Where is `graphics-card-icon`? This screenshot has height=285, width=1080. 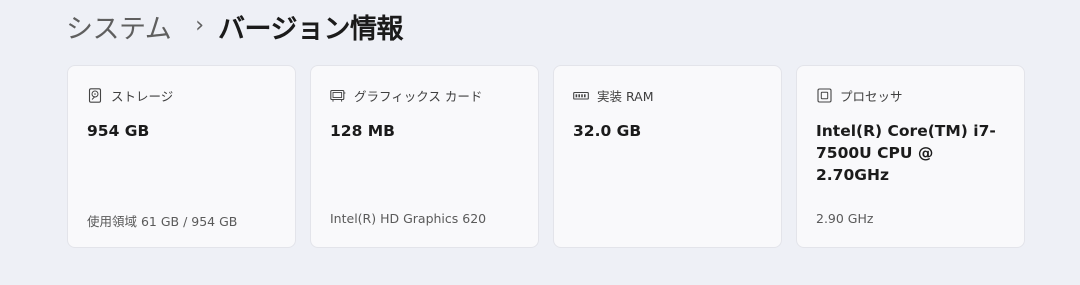
graphics-card-icon is located at coordinates (338, 96).